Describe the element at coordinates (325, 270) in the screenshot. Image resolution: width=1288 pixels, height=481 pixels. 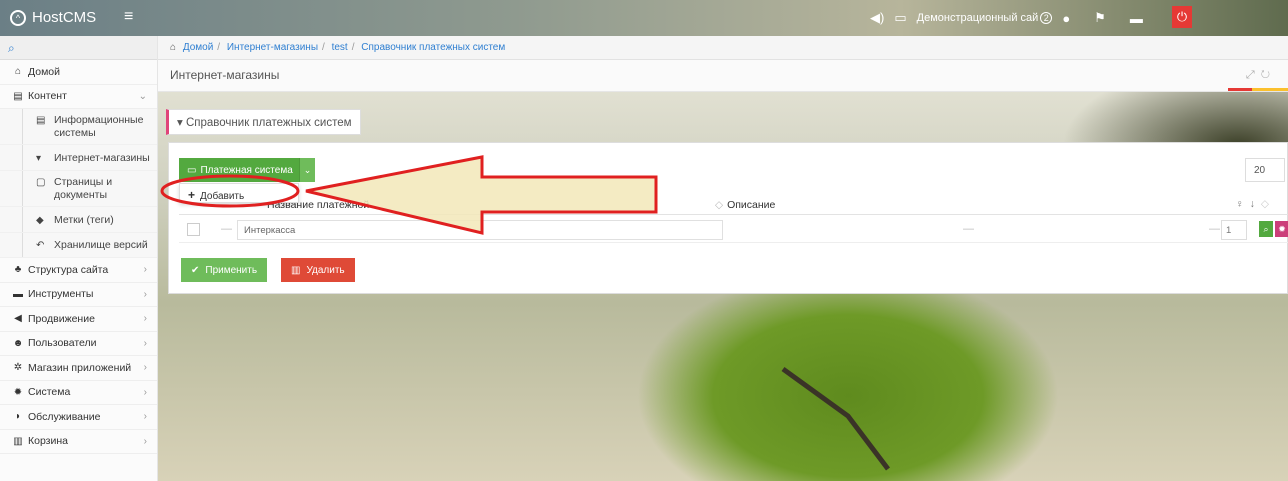
I see `delete-button-label: Удалить` at that location.